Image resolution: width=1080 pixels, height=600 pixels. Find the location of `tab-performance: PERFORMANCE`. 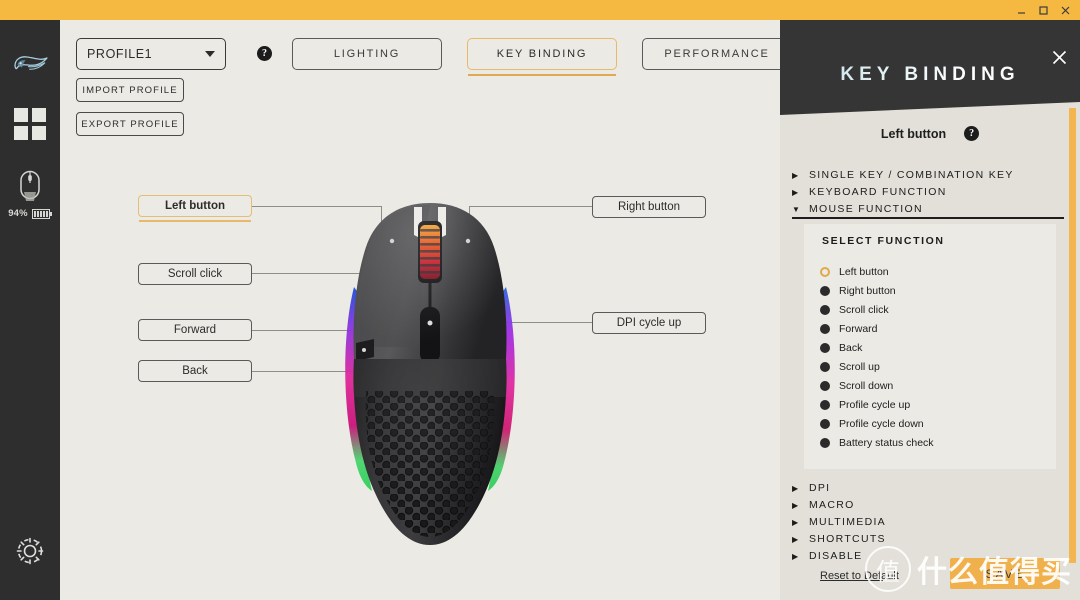

tab-performance: PERFORMANCE is located at coordinates (717, 54).